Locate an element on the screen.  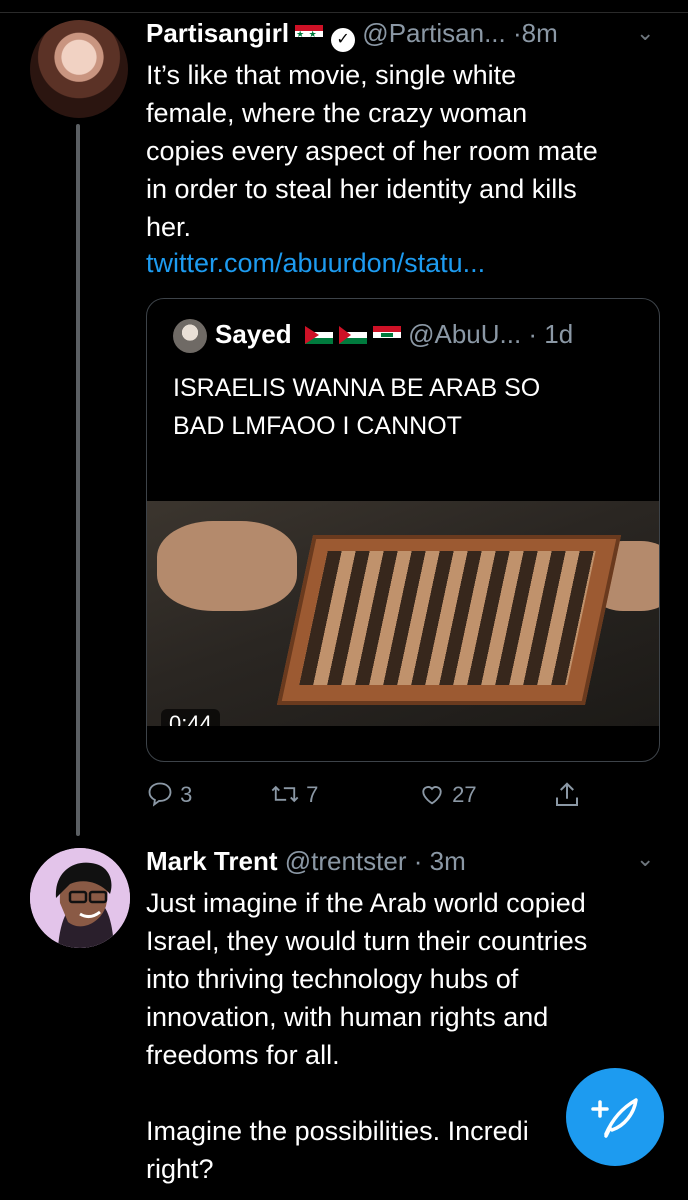
jordan-flag-icon is located at coordinates (318, 335).